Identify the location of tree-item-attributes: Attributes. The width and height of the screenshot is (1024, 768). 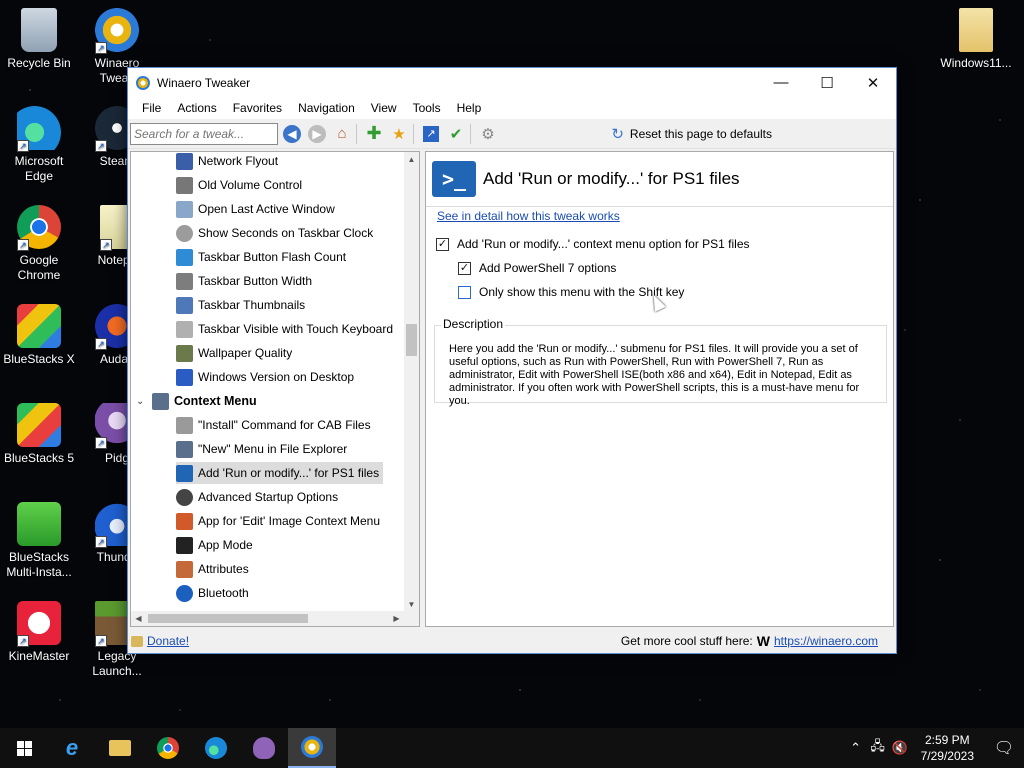
(212, 569).